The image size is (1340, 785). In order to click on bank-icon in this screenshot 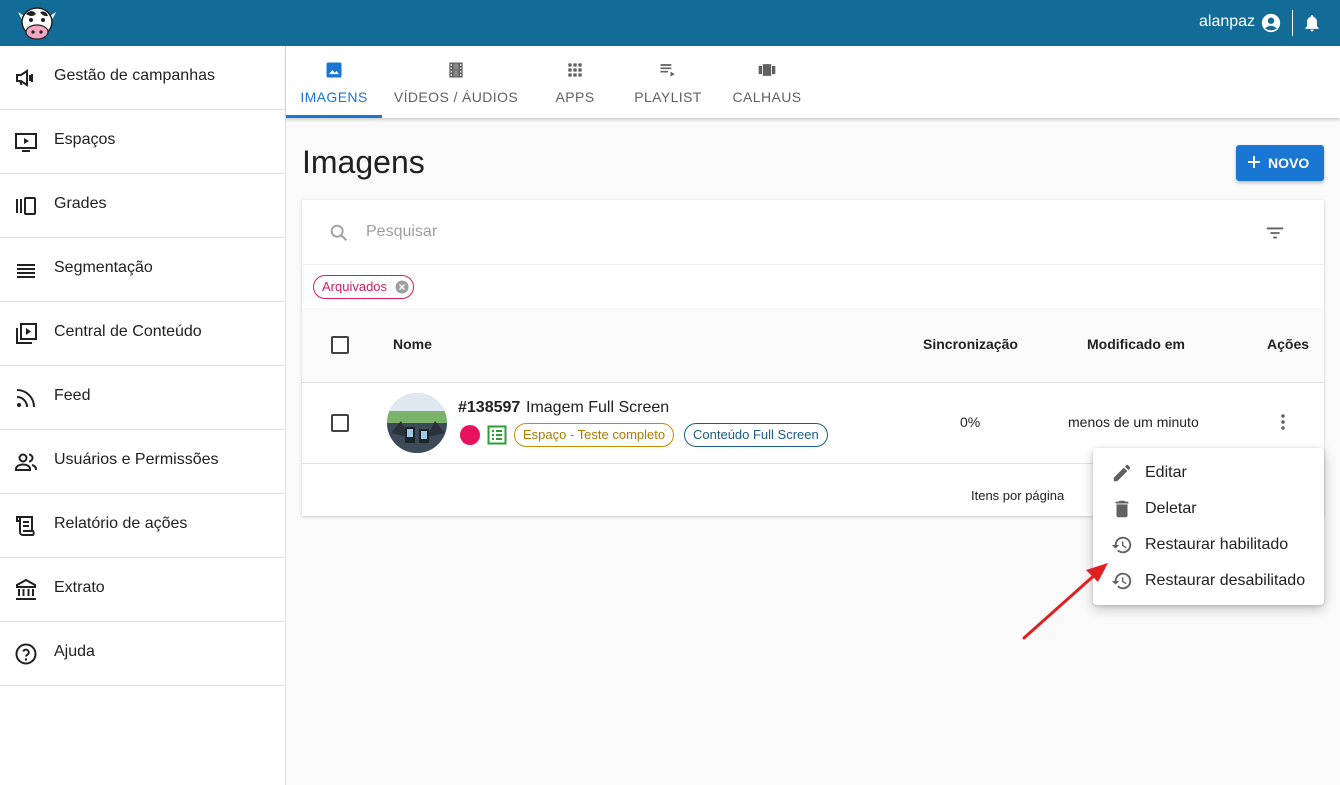, I will do `click(26, 589)`.